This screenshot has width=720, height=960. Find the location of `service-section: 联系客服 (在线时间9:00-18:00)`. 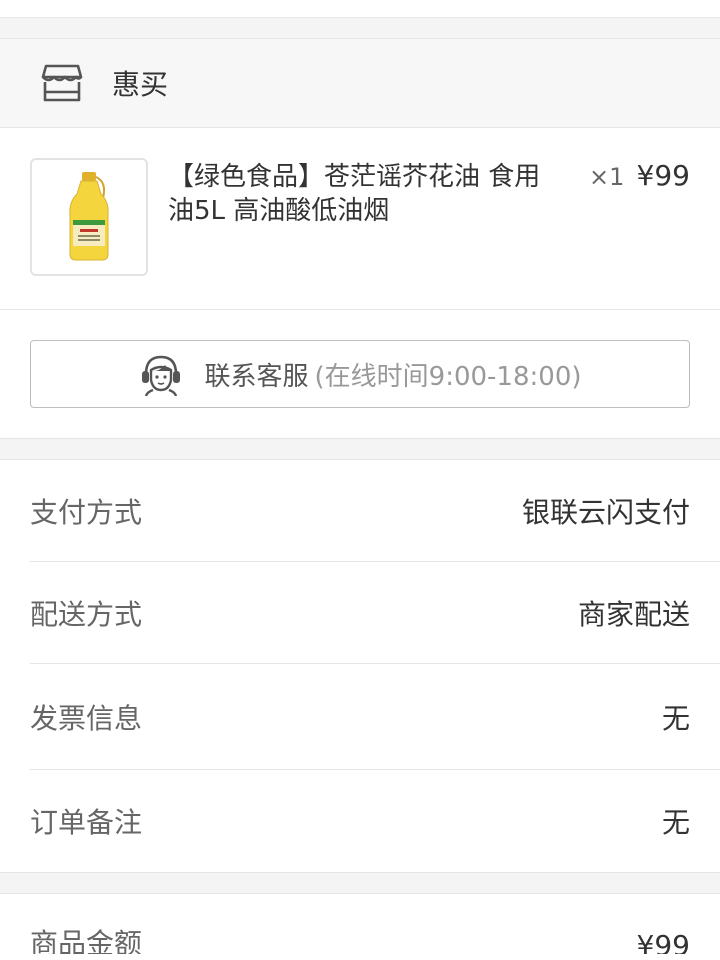

service-section: 联系客服 (在线时间9:00-18:00) is located at coordinates (360, 374).